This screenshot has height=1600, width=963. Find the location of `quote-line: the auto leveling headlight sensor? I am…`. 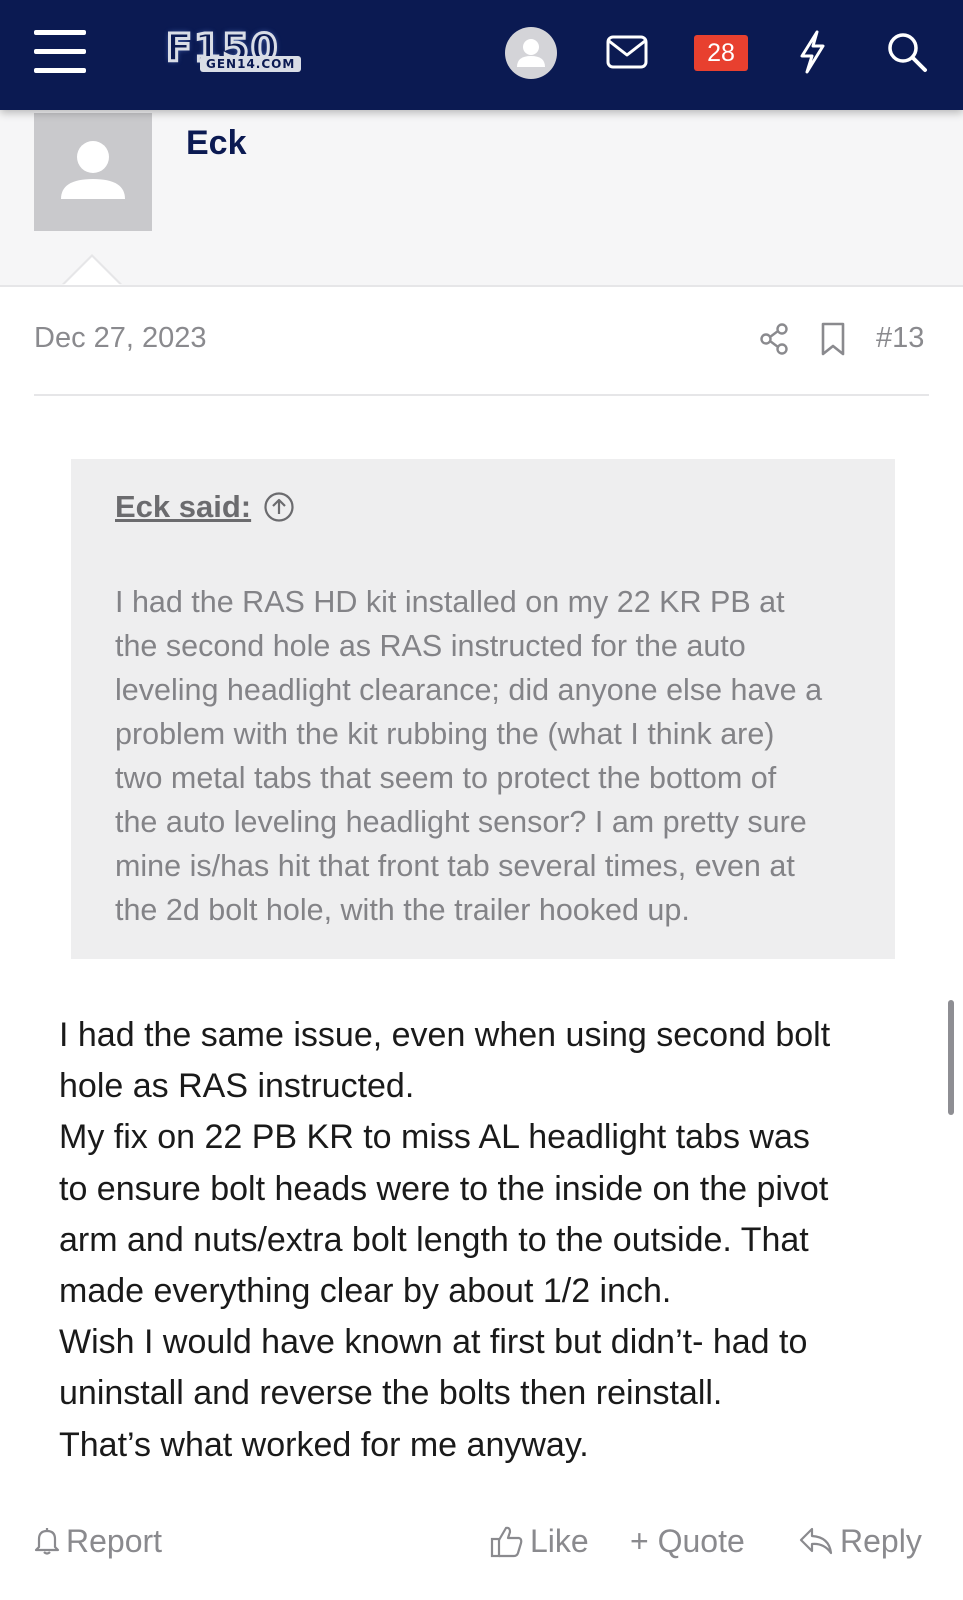

quote-line: the auto leveling headlight sensor? I am… is located at coordinates (461, 822).